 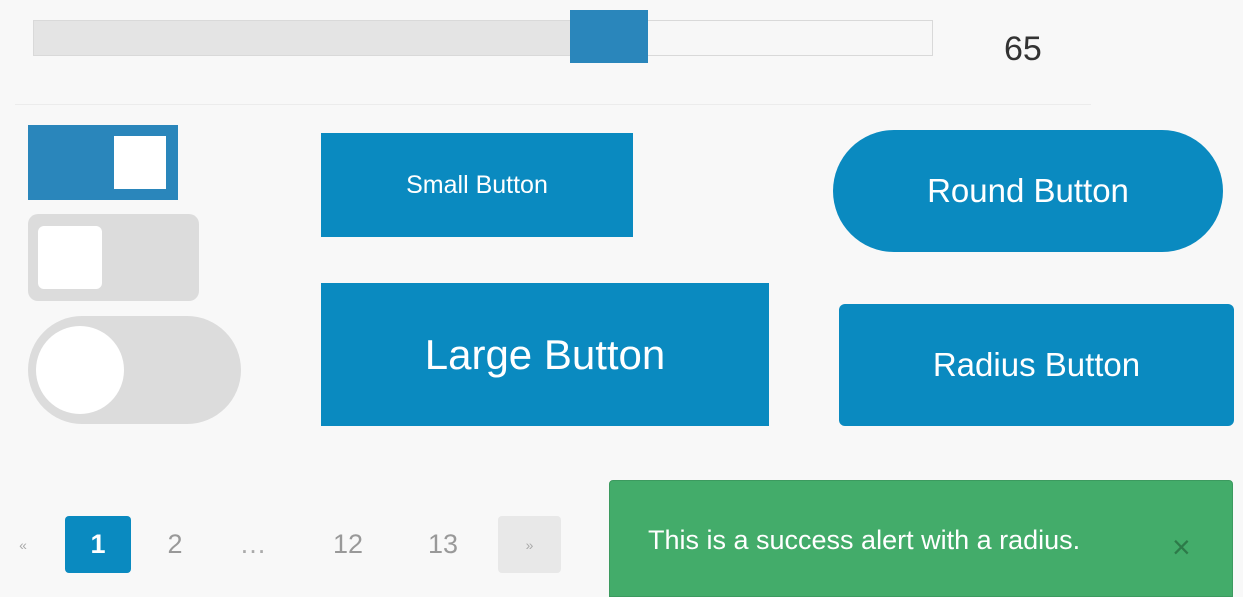 I want to click on close-icon: ×, so click(x=1181, y=547).